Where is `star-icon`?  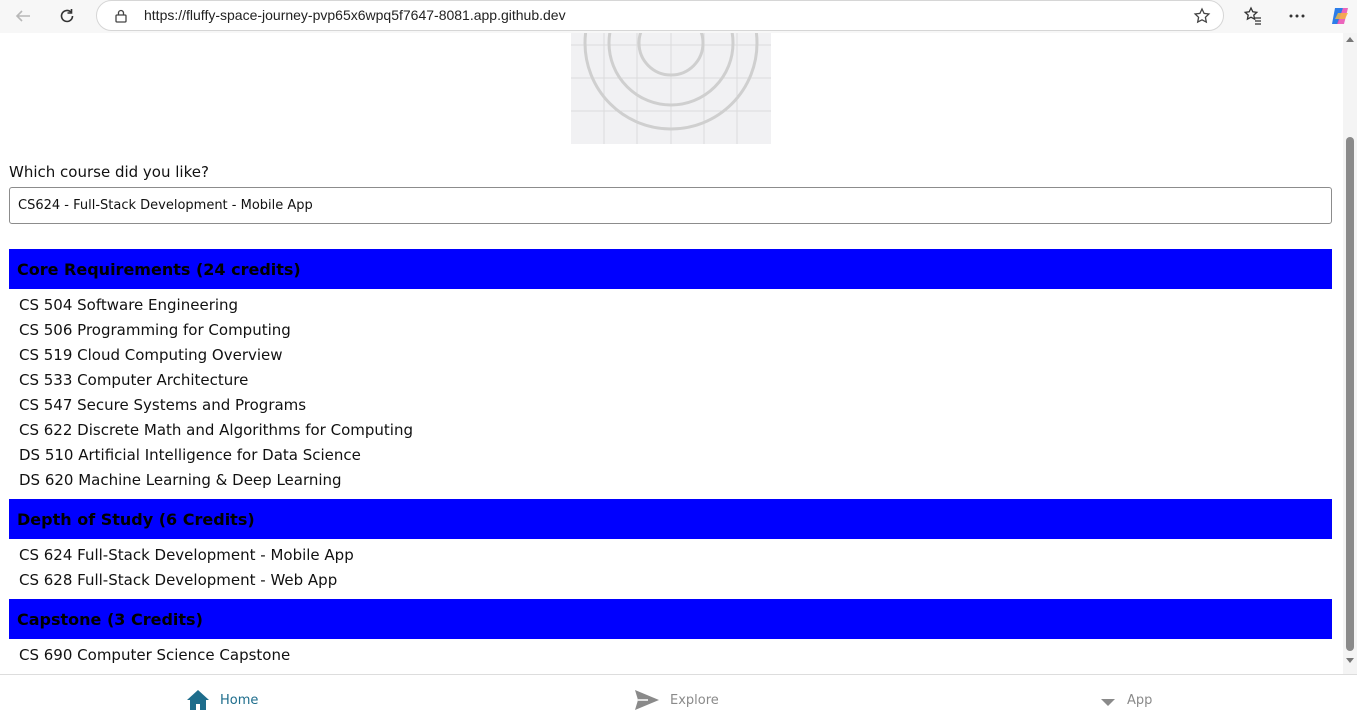
star-icon is located at coordinates (1202, 15).